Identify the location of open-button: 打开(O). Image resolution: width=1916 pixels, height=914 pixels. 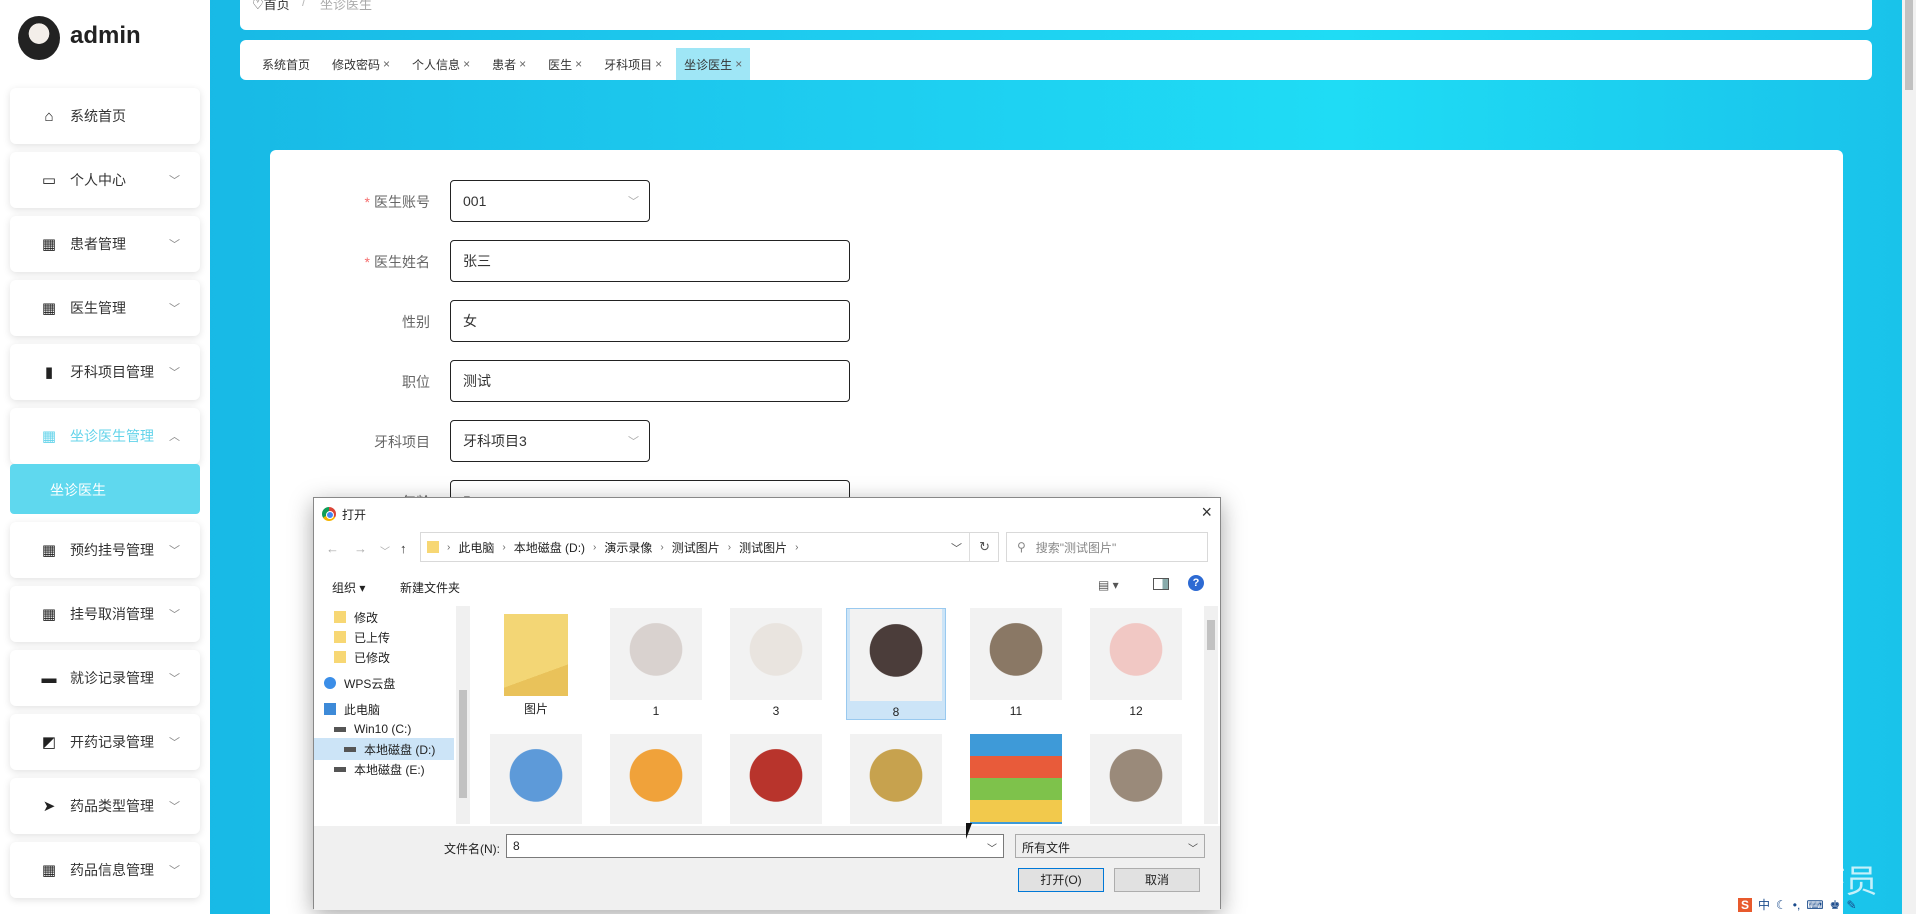
(1061, 880).